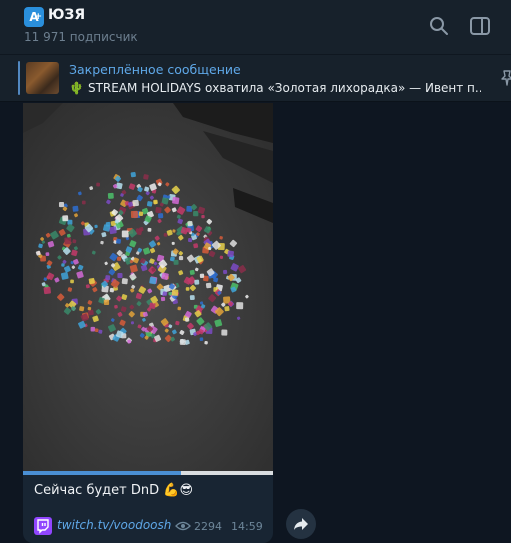  Describe the element at coordinates (255, 27) in the screenshot. I see `chat-header: A + ЮЗЯ 11 971 подписчик` at that location.